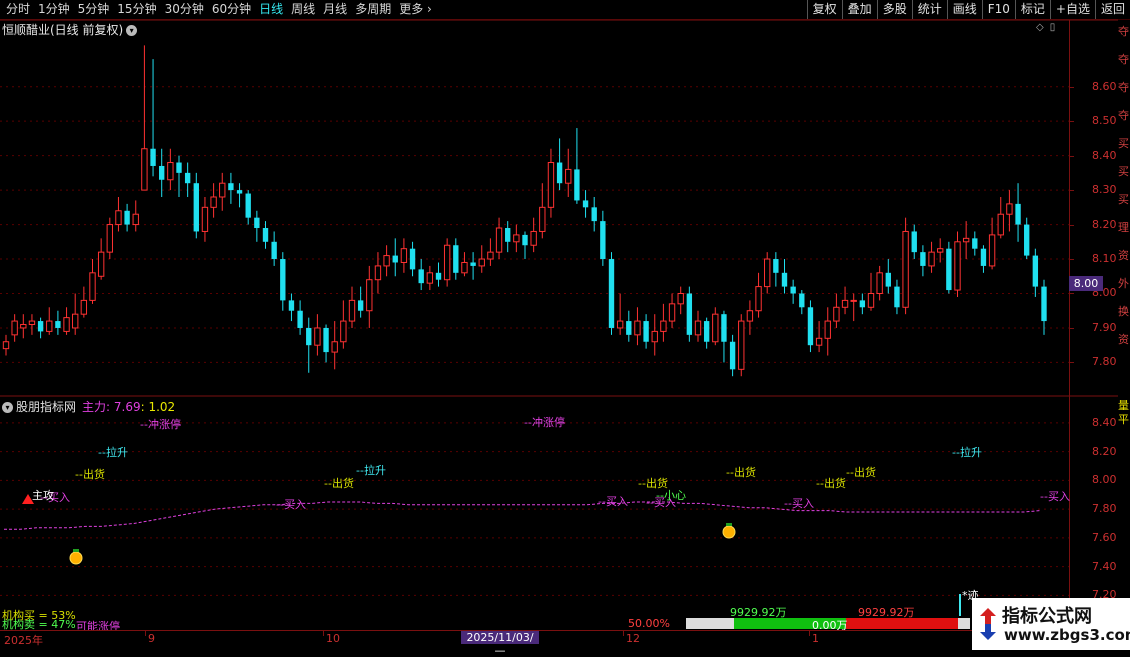  I want to click on main-chart-title: 恒顺醋业(日线 前复权) ▾, so click(70, 29).